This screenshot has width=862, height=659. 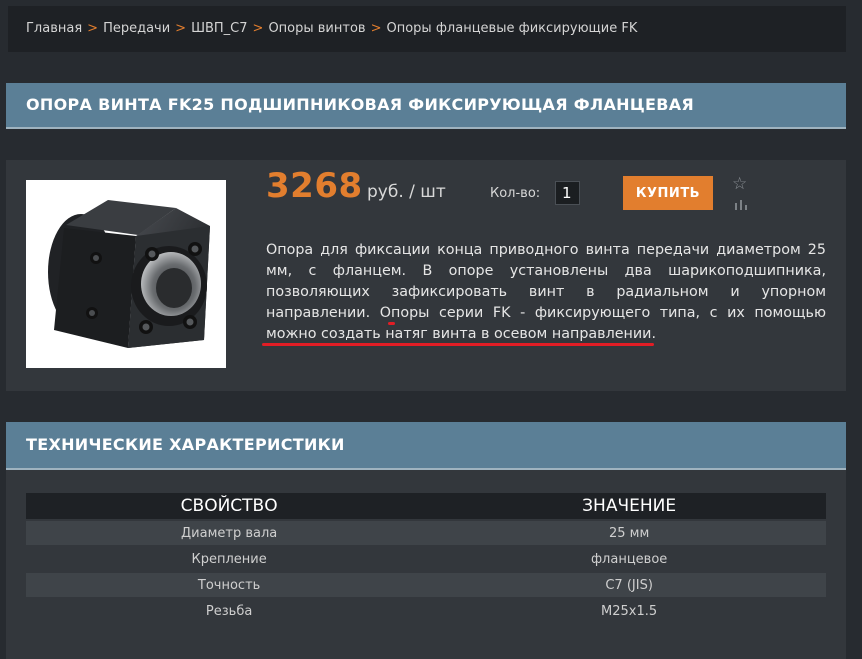 What do you see at coordinates (654, 334) in the screenshot?
I see `description-text: .` at bounding box center [654, 334].